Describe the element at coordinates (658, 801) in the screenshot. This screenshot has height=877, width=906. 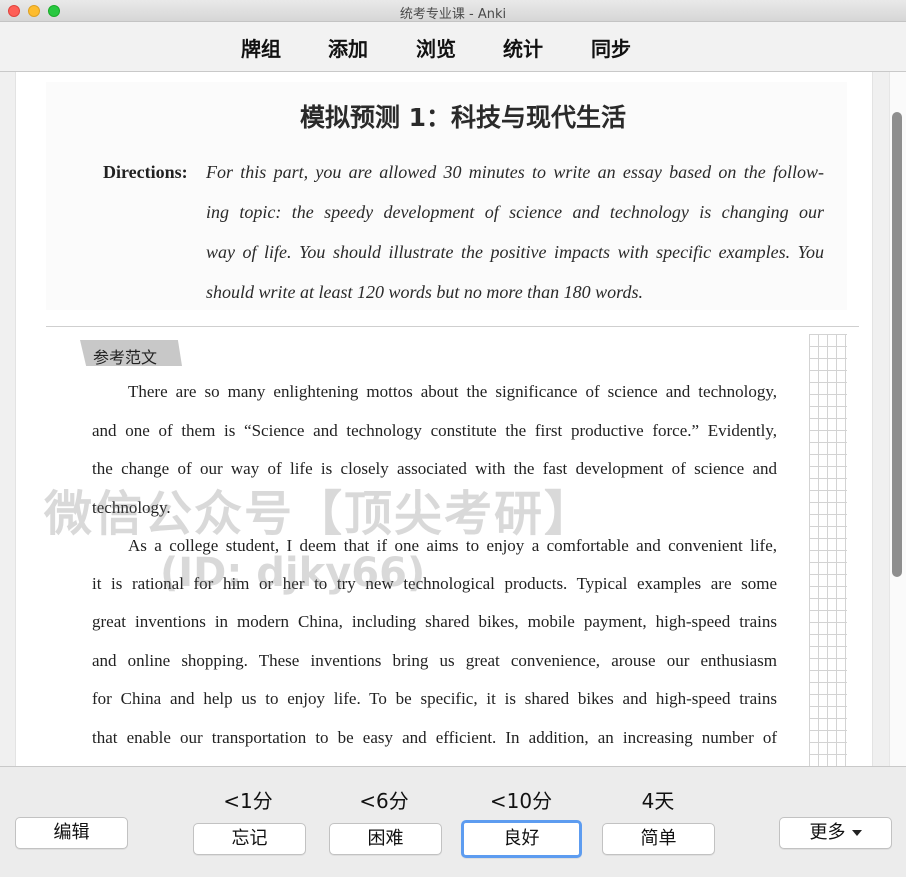
I see `interval-easy: 4天` at that location.